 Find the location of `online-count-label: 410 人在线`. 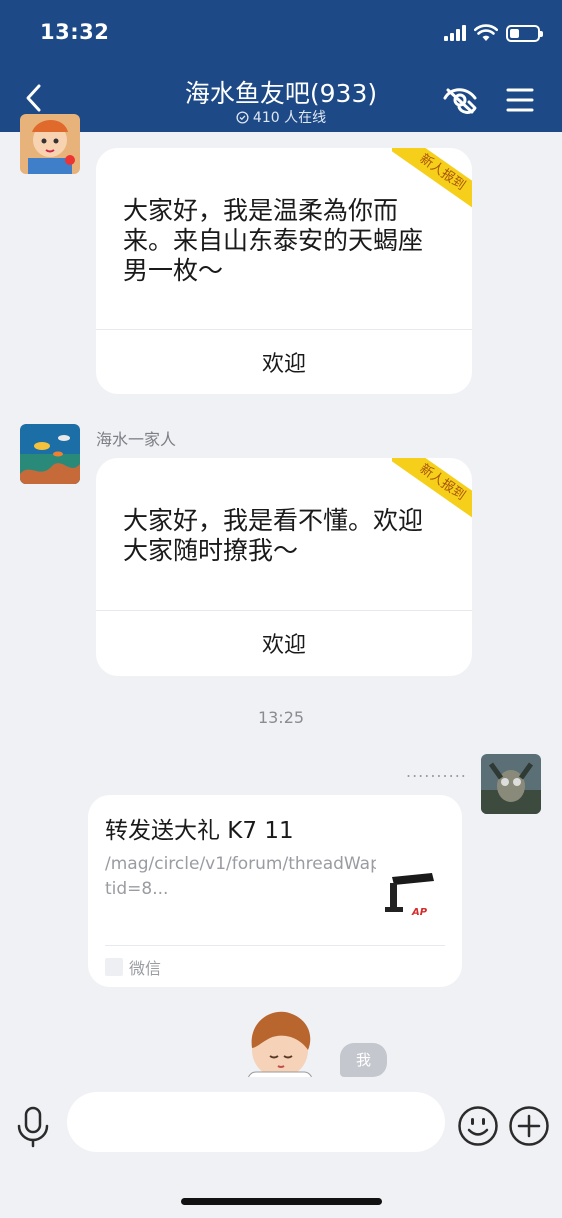

online-count-label: 410 人在线 is located at coordinates (289, 118).